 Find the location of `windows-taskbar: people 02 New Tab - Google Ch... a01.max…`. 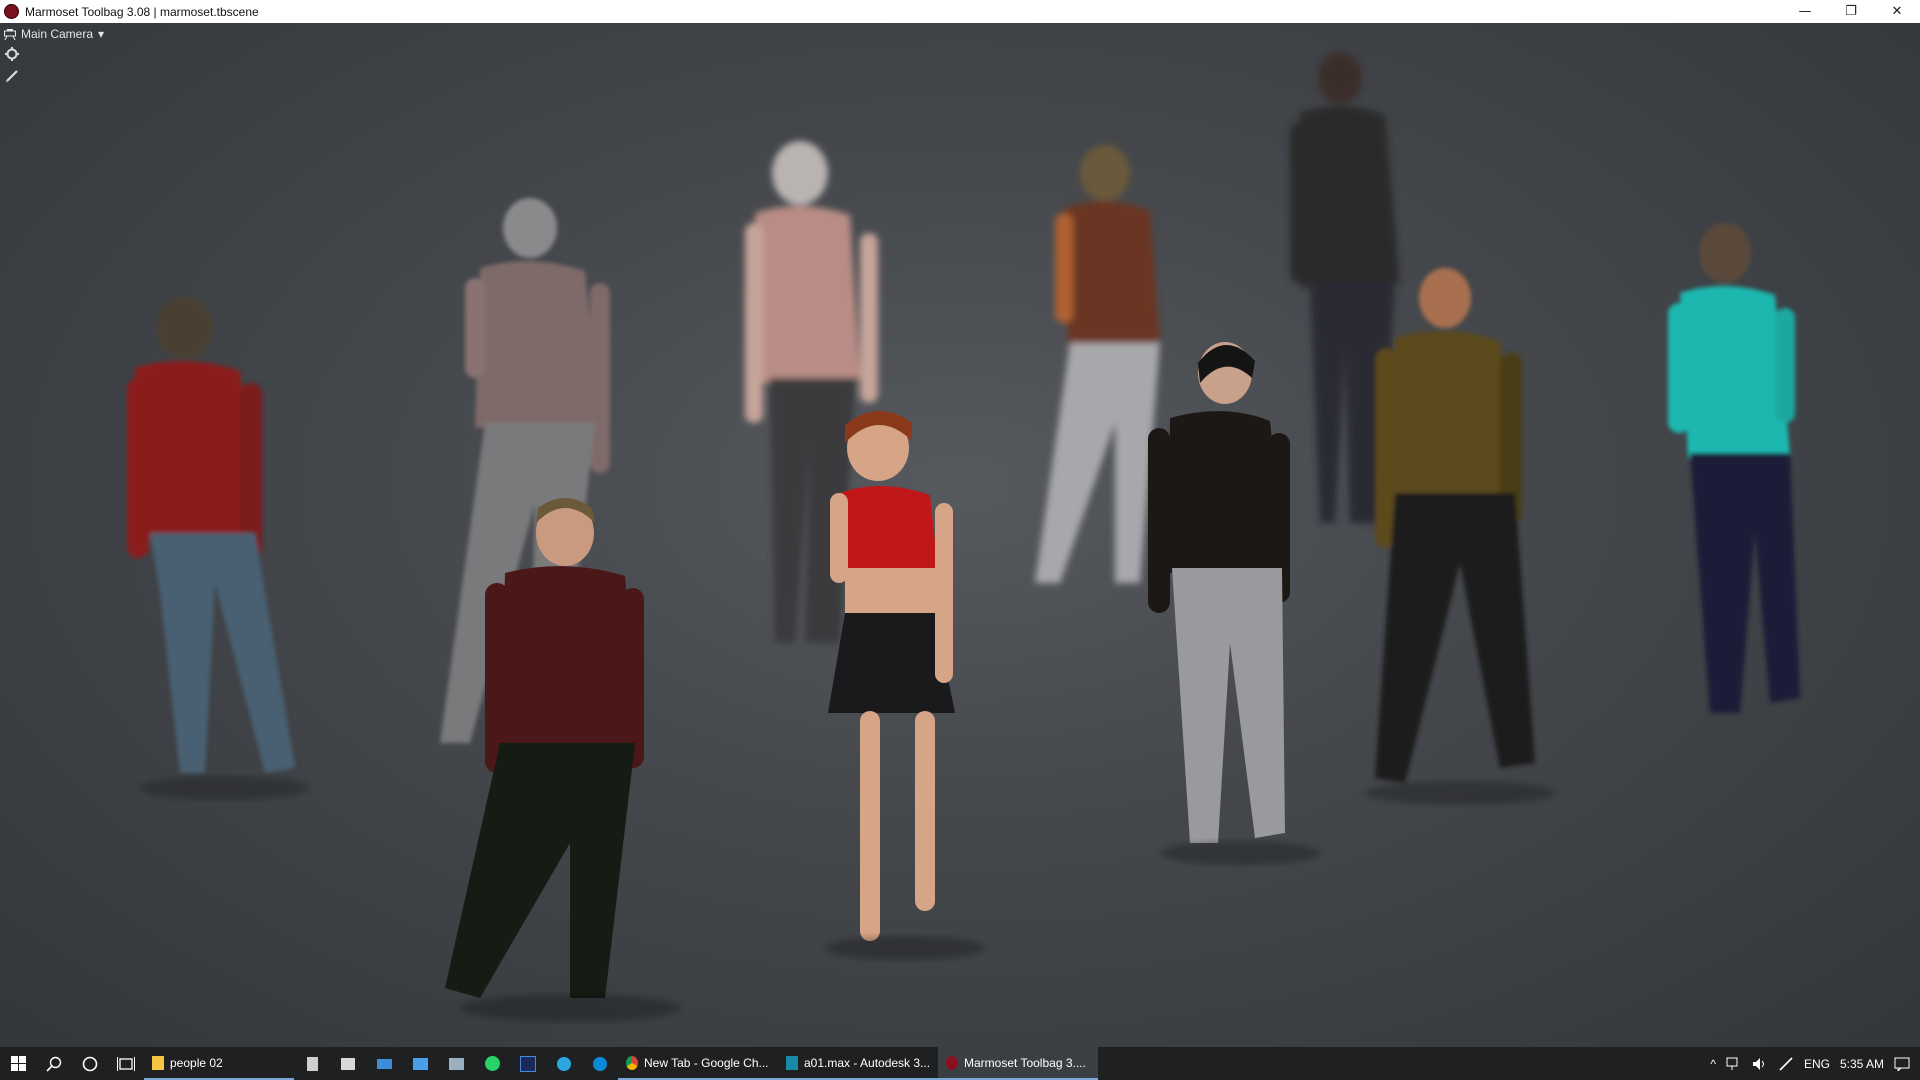

windows-taskbar: people 02 New Tab - Google Ch... a01.max… is located at coordinates (960, 1063).